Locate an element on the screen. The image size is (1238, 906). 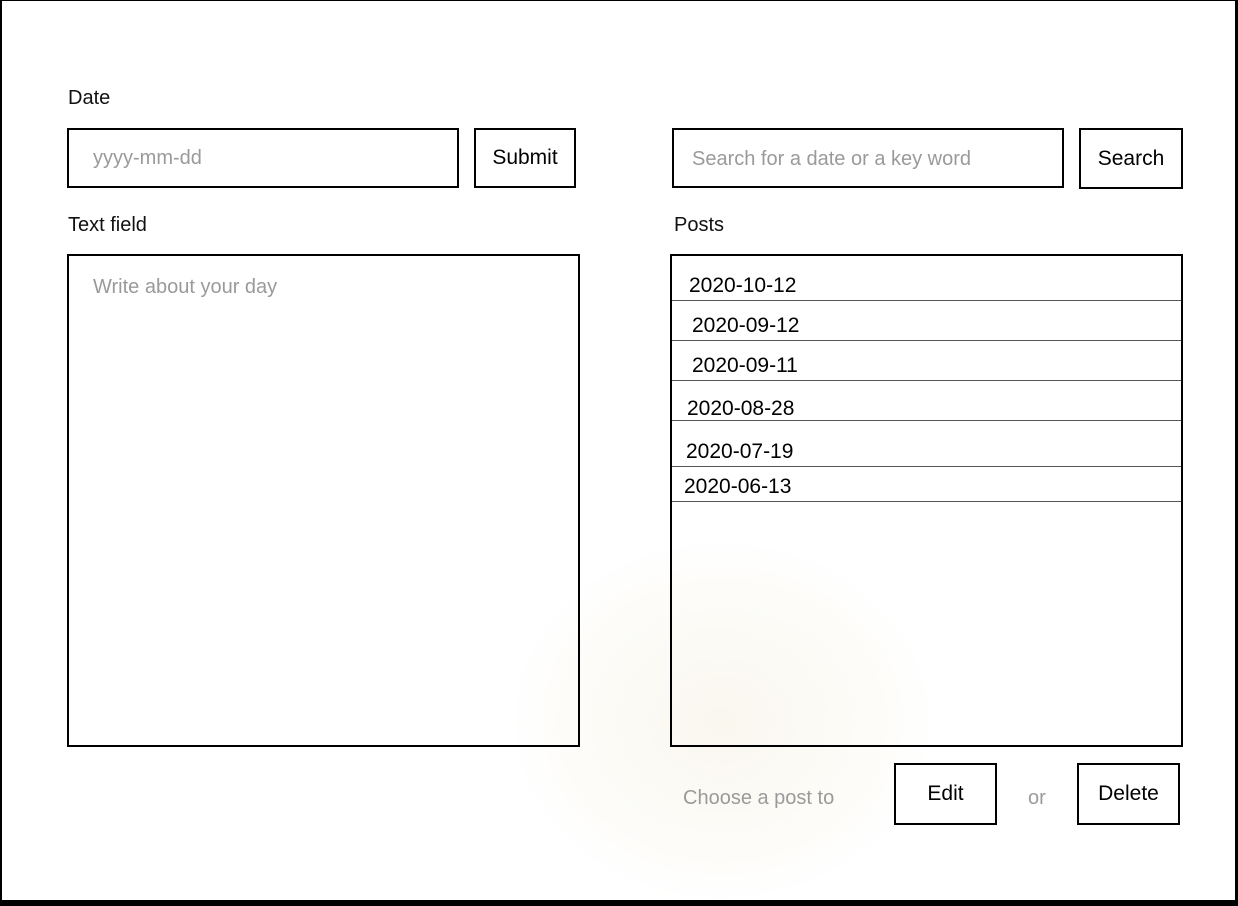
date-input: yyyy-mm-dd is located at coordinates (263, 158).